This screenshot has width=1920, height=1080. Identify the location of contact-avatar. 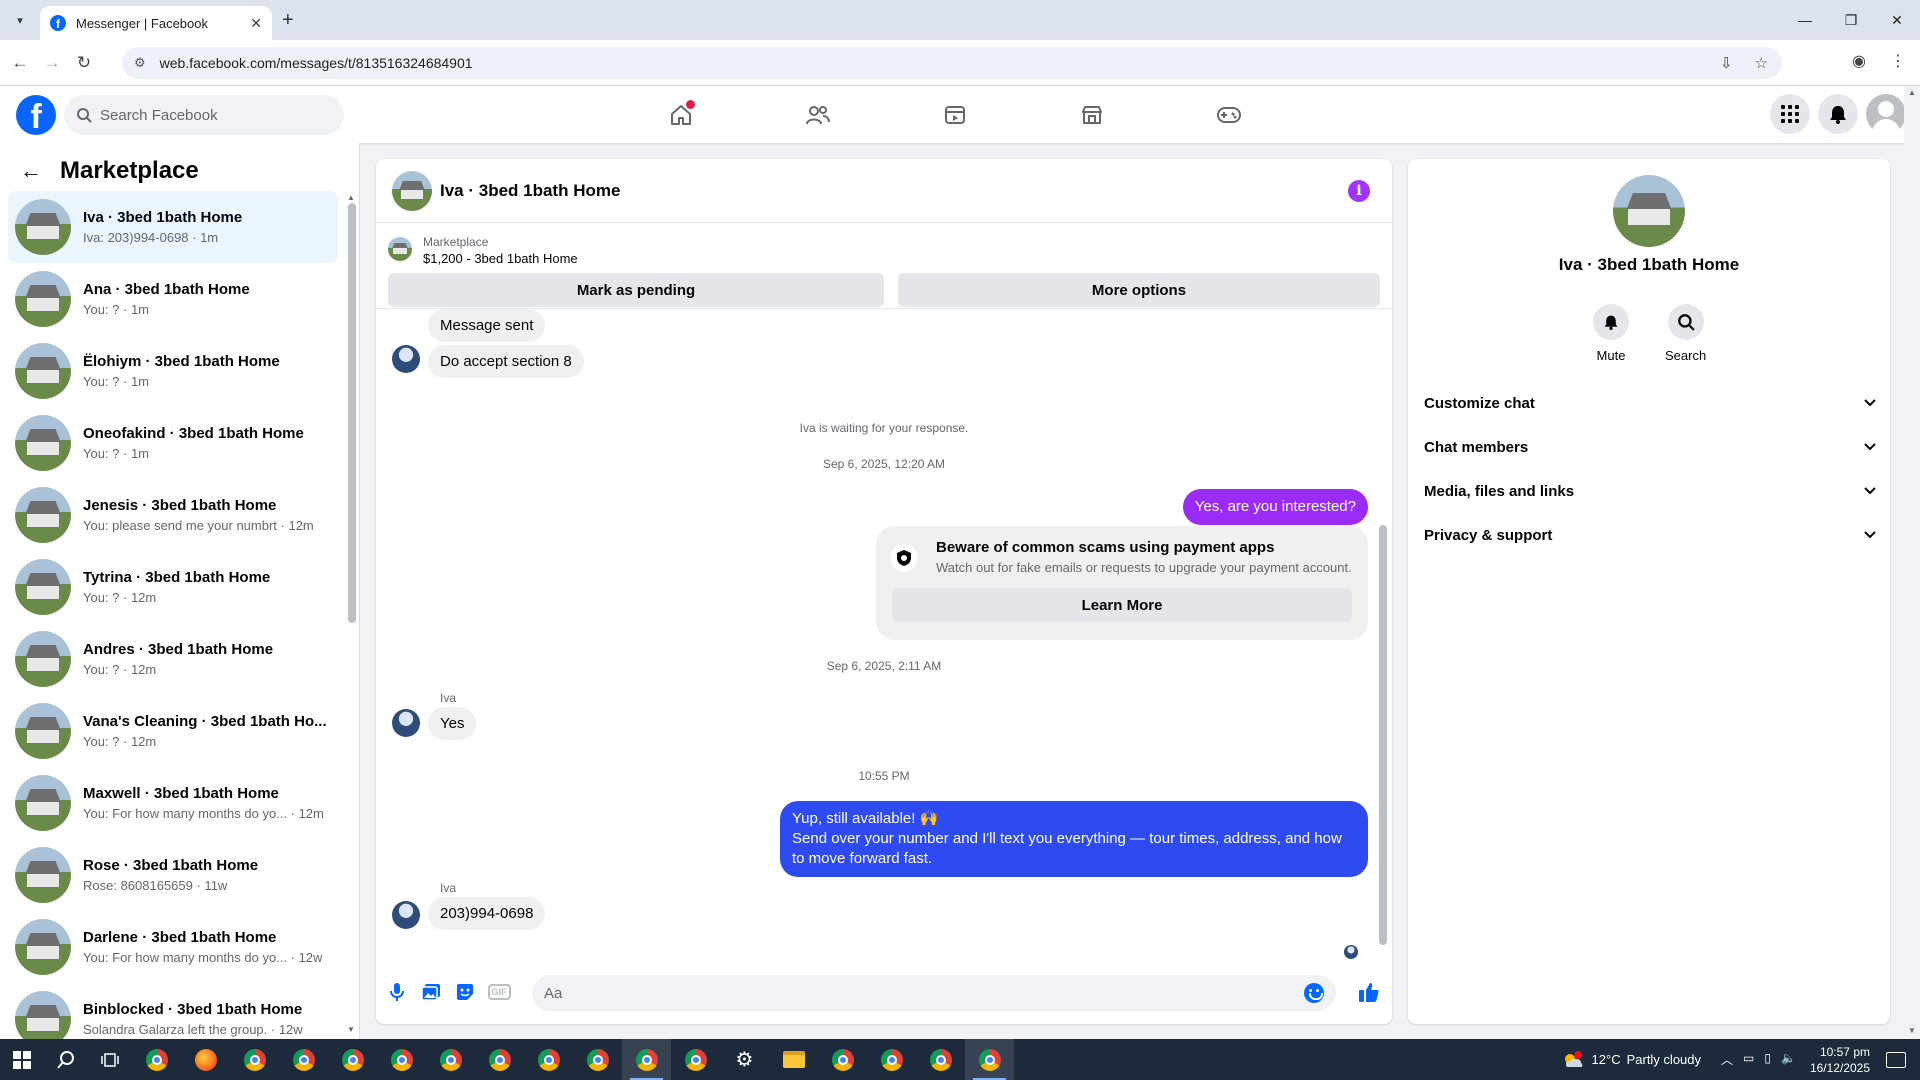
(1649, 211).